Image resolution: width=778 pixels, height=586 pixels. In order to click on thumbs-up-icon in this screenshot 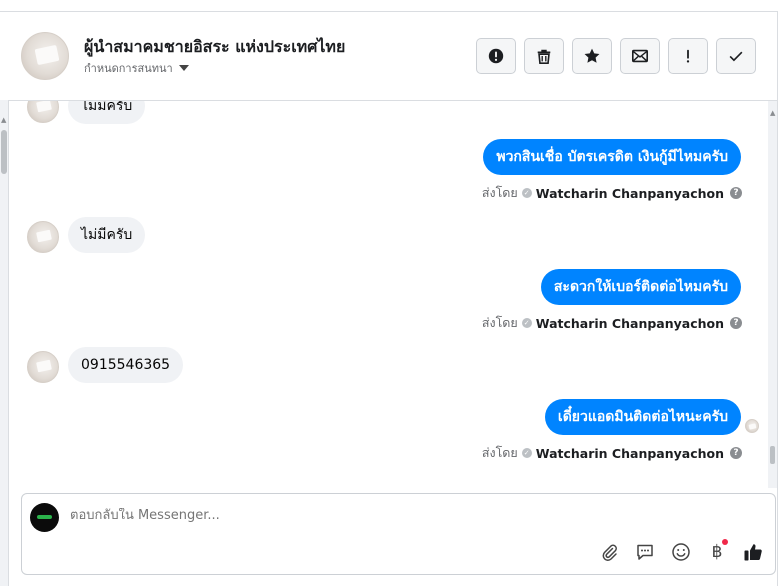, I will do `click(753, 552)`.